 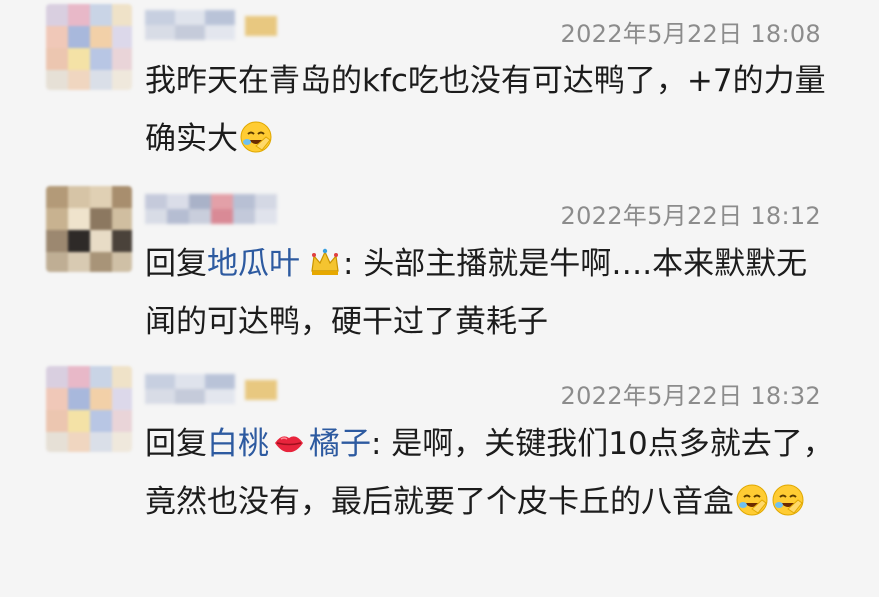 What do you see at coordinates (690, 216) in the screenshot?
I see `comment-timestamp: 2022年5月22日 18:12` at bounding box center [690, 216].